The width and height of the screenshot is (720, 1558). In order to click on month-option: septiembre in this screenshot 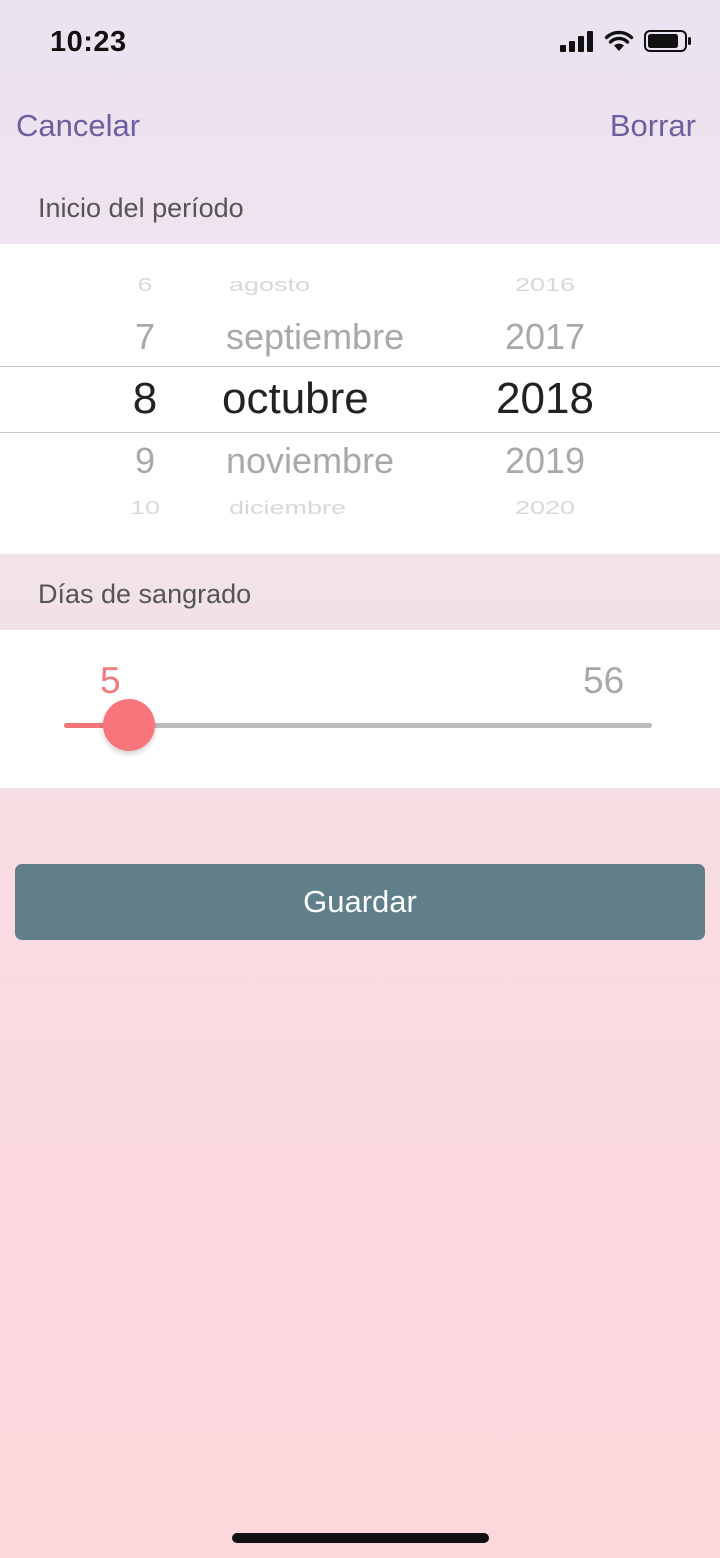, I will do `click(315, 337)`.